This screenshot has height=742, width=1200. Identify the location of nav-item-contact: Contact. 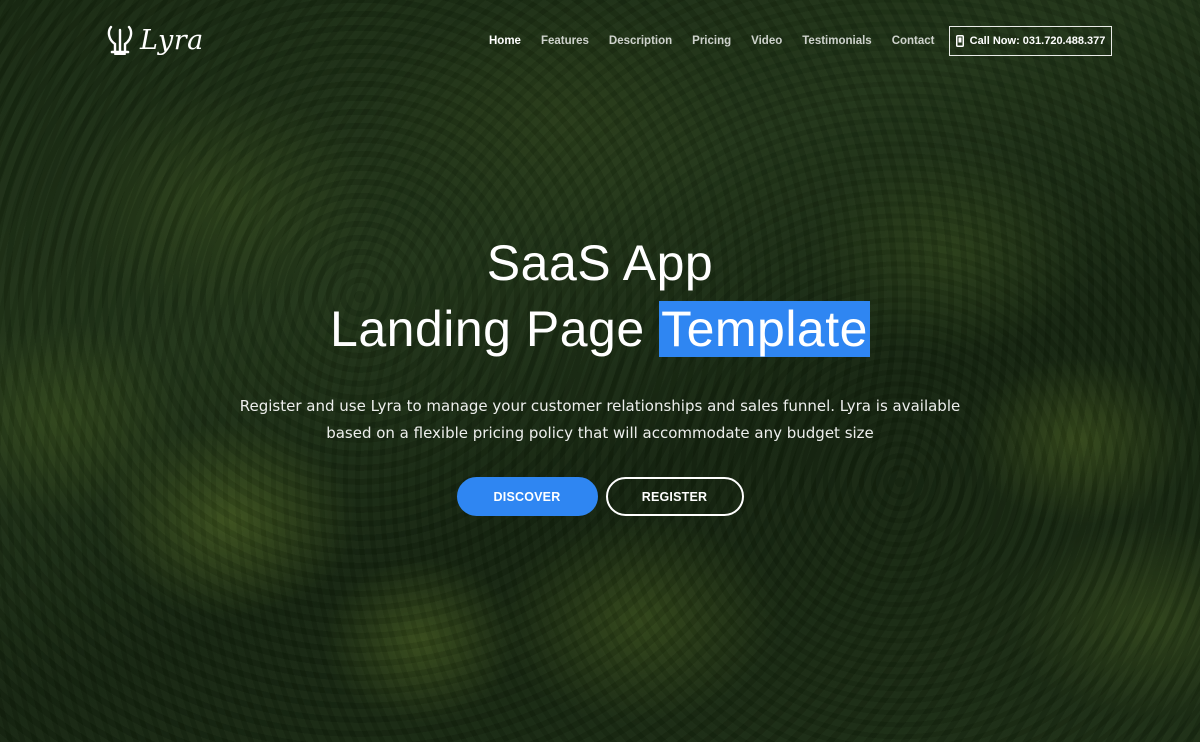
(913, 41).